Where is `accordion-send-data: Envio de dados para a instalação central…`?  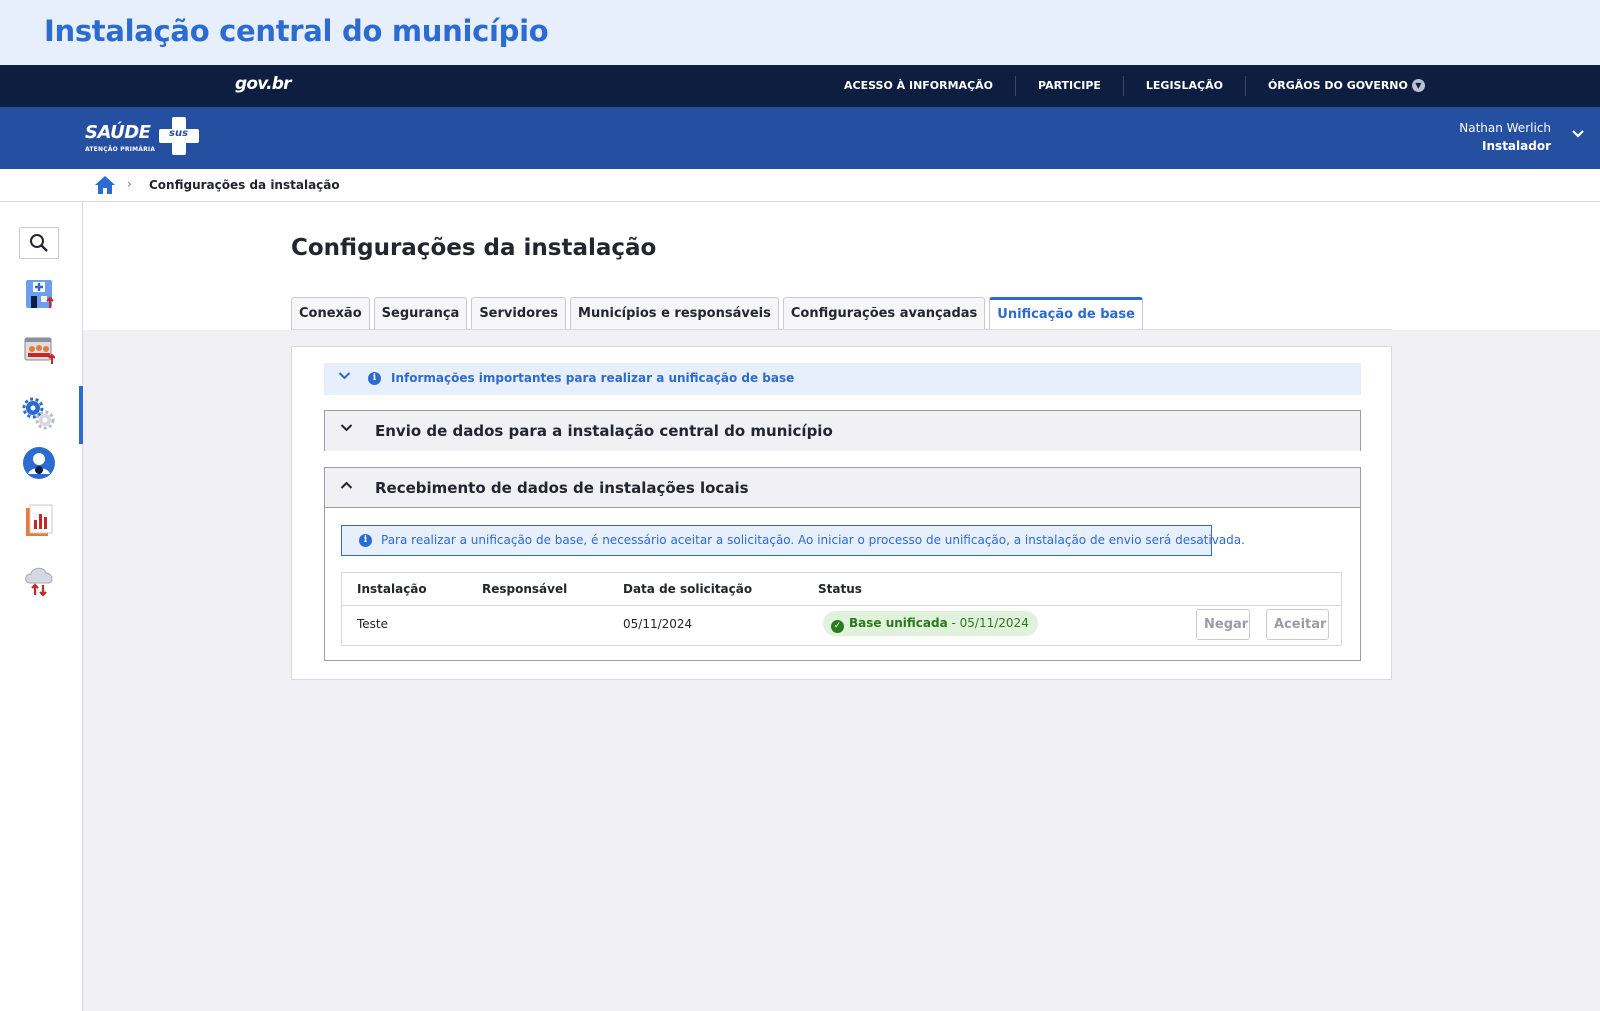 accordion-send-data: Envio de dados para a instalação central… is located at coordinates (842, 430).